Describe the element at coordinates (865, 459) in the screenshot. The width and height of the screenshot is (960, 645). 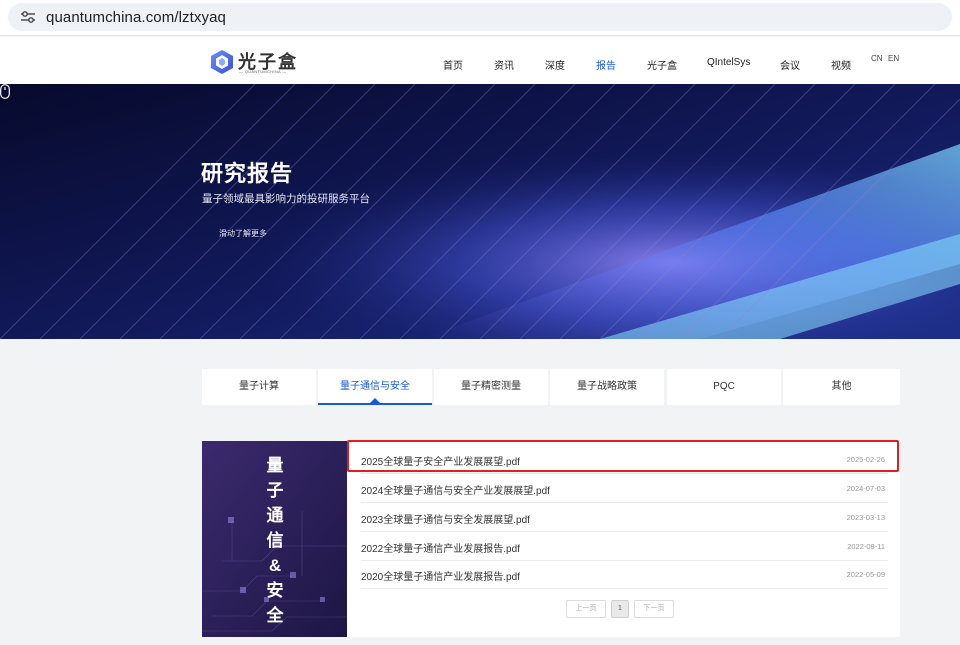
I see `document-date: 2025-02-26` at that location.